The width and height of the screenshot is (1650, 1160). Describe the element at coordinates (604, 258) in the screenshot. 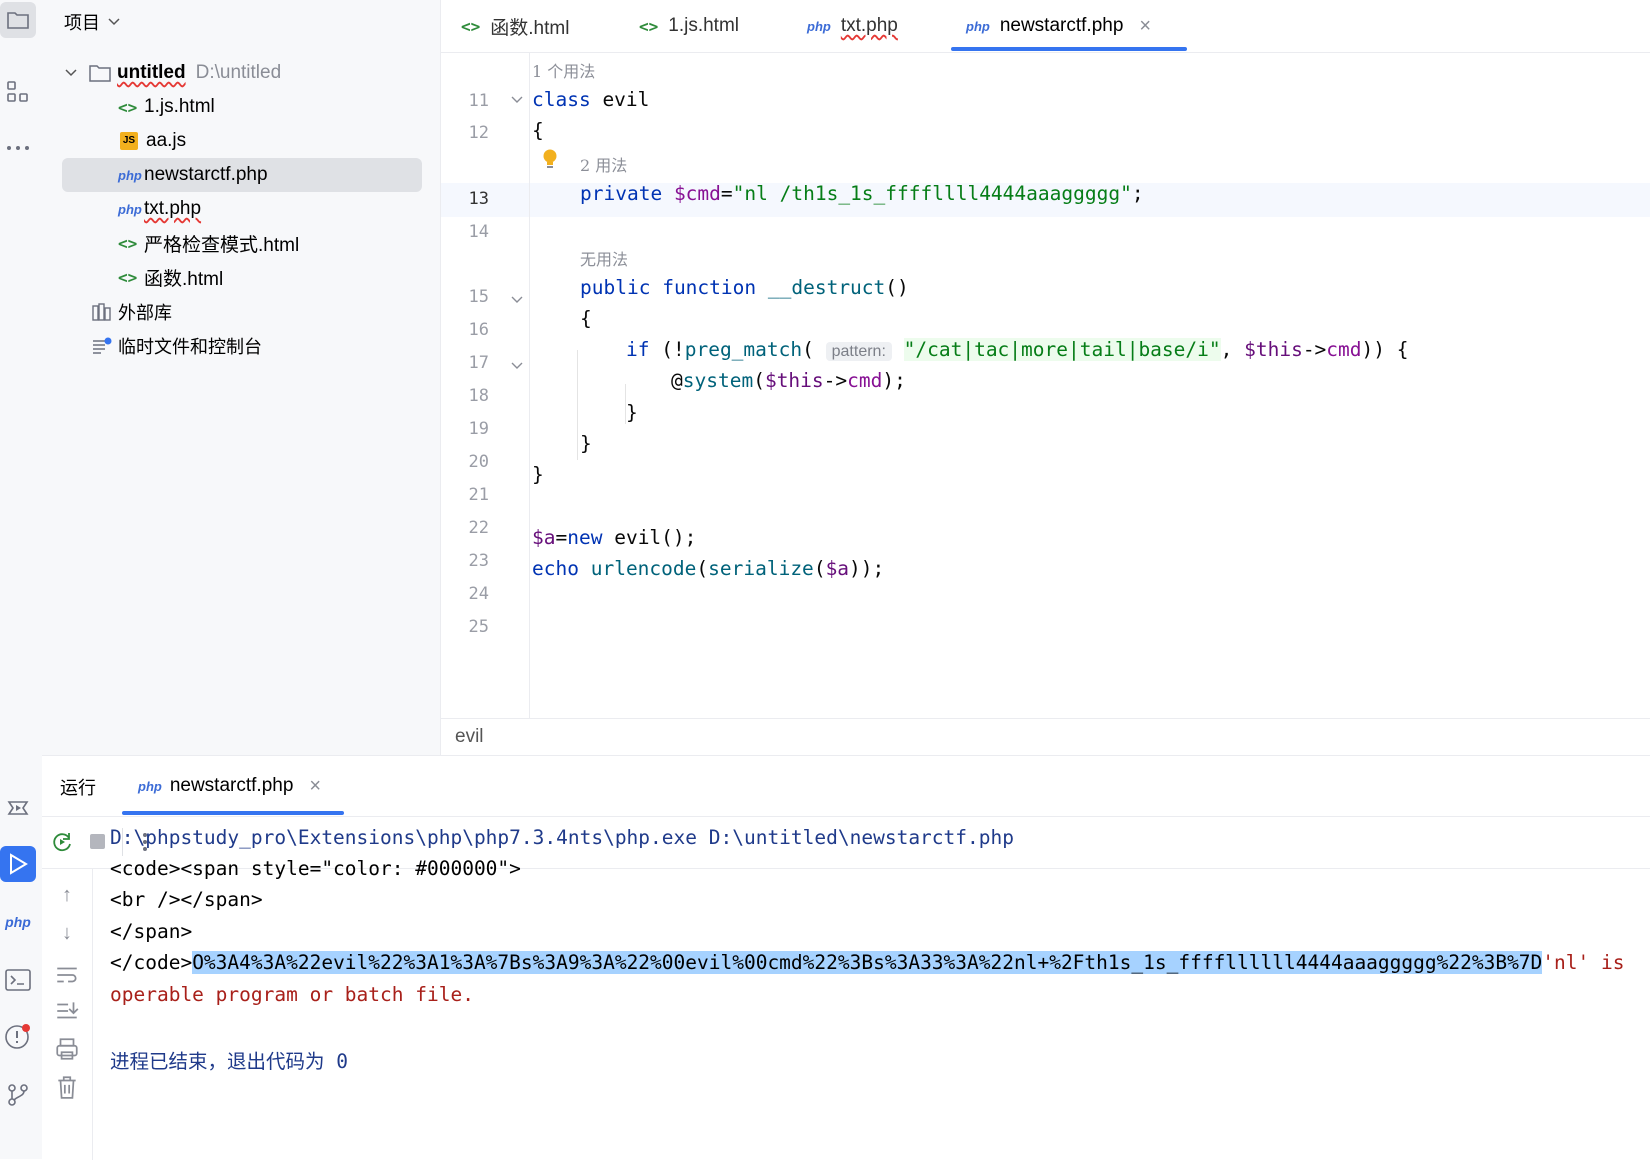

I see `usage-hint: 无用法` at that location.